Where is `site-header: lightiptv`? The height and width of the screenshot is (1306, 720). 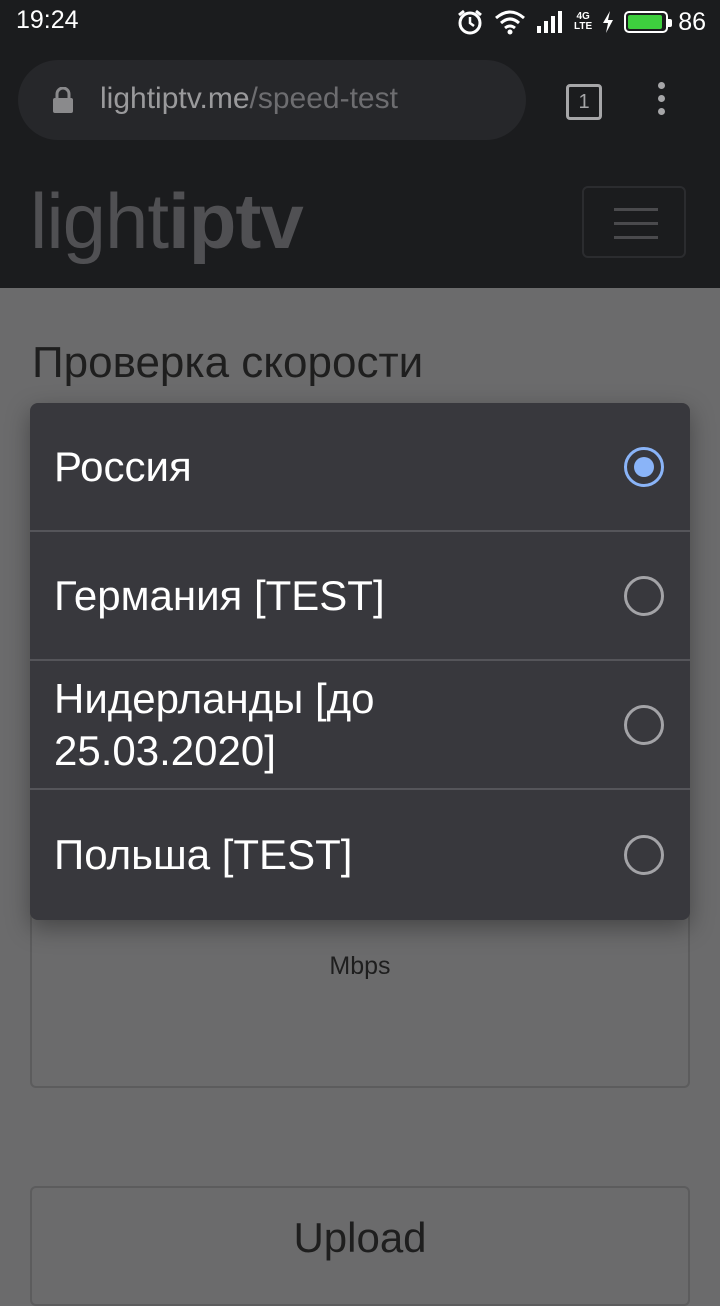
site-header: lightiptv is located at coordinates (360, 222).